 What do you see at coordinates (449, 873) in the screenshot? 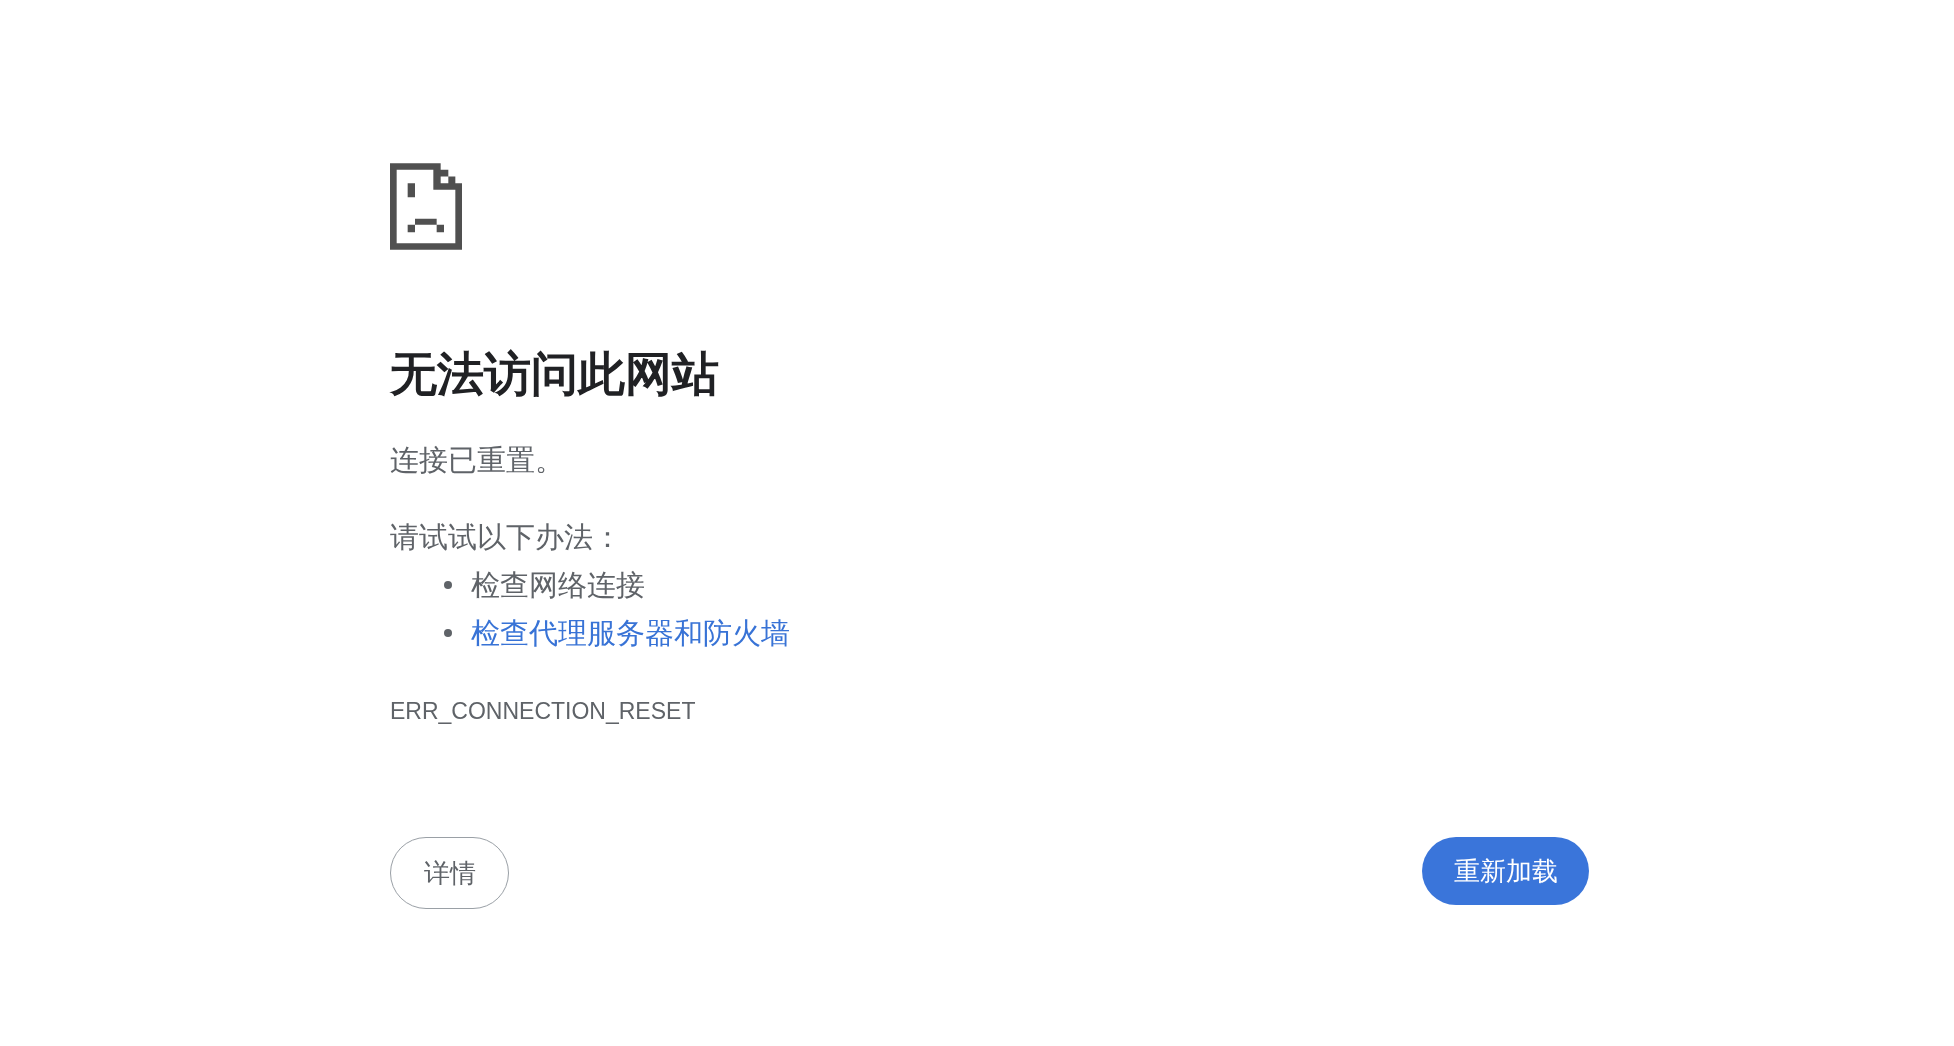
I see `details-button: 详情` at bounding box center [449, 873].